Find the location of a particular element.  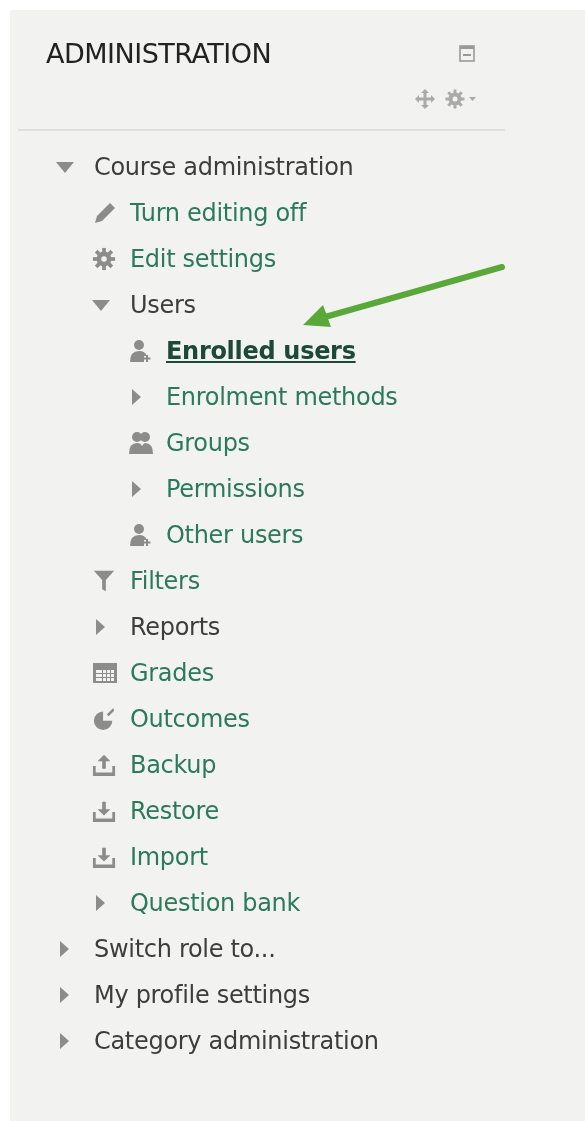

tree-node: Course administration is located at coordinates (224, 167).